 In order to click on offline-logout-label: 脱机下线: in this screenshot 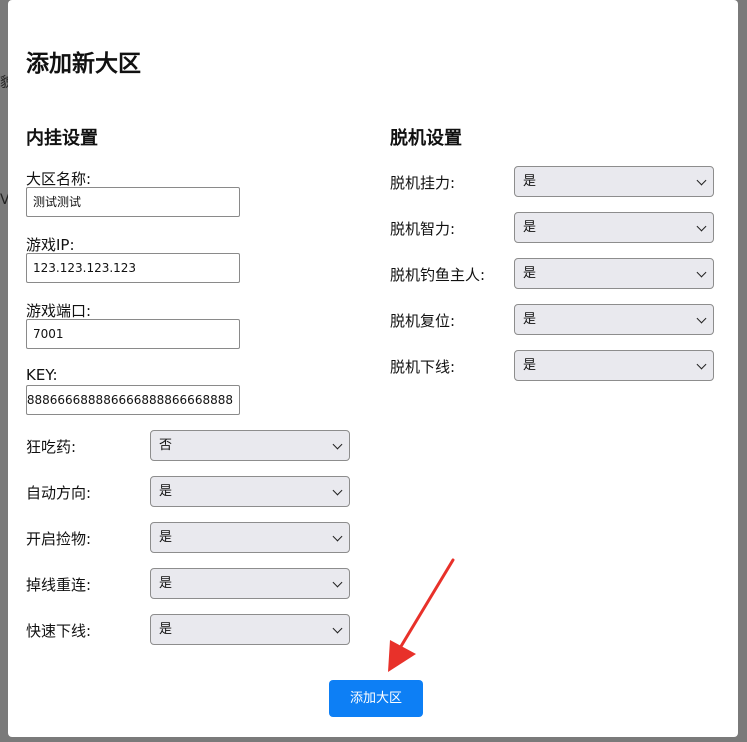, I will do `click(423, 367)`.